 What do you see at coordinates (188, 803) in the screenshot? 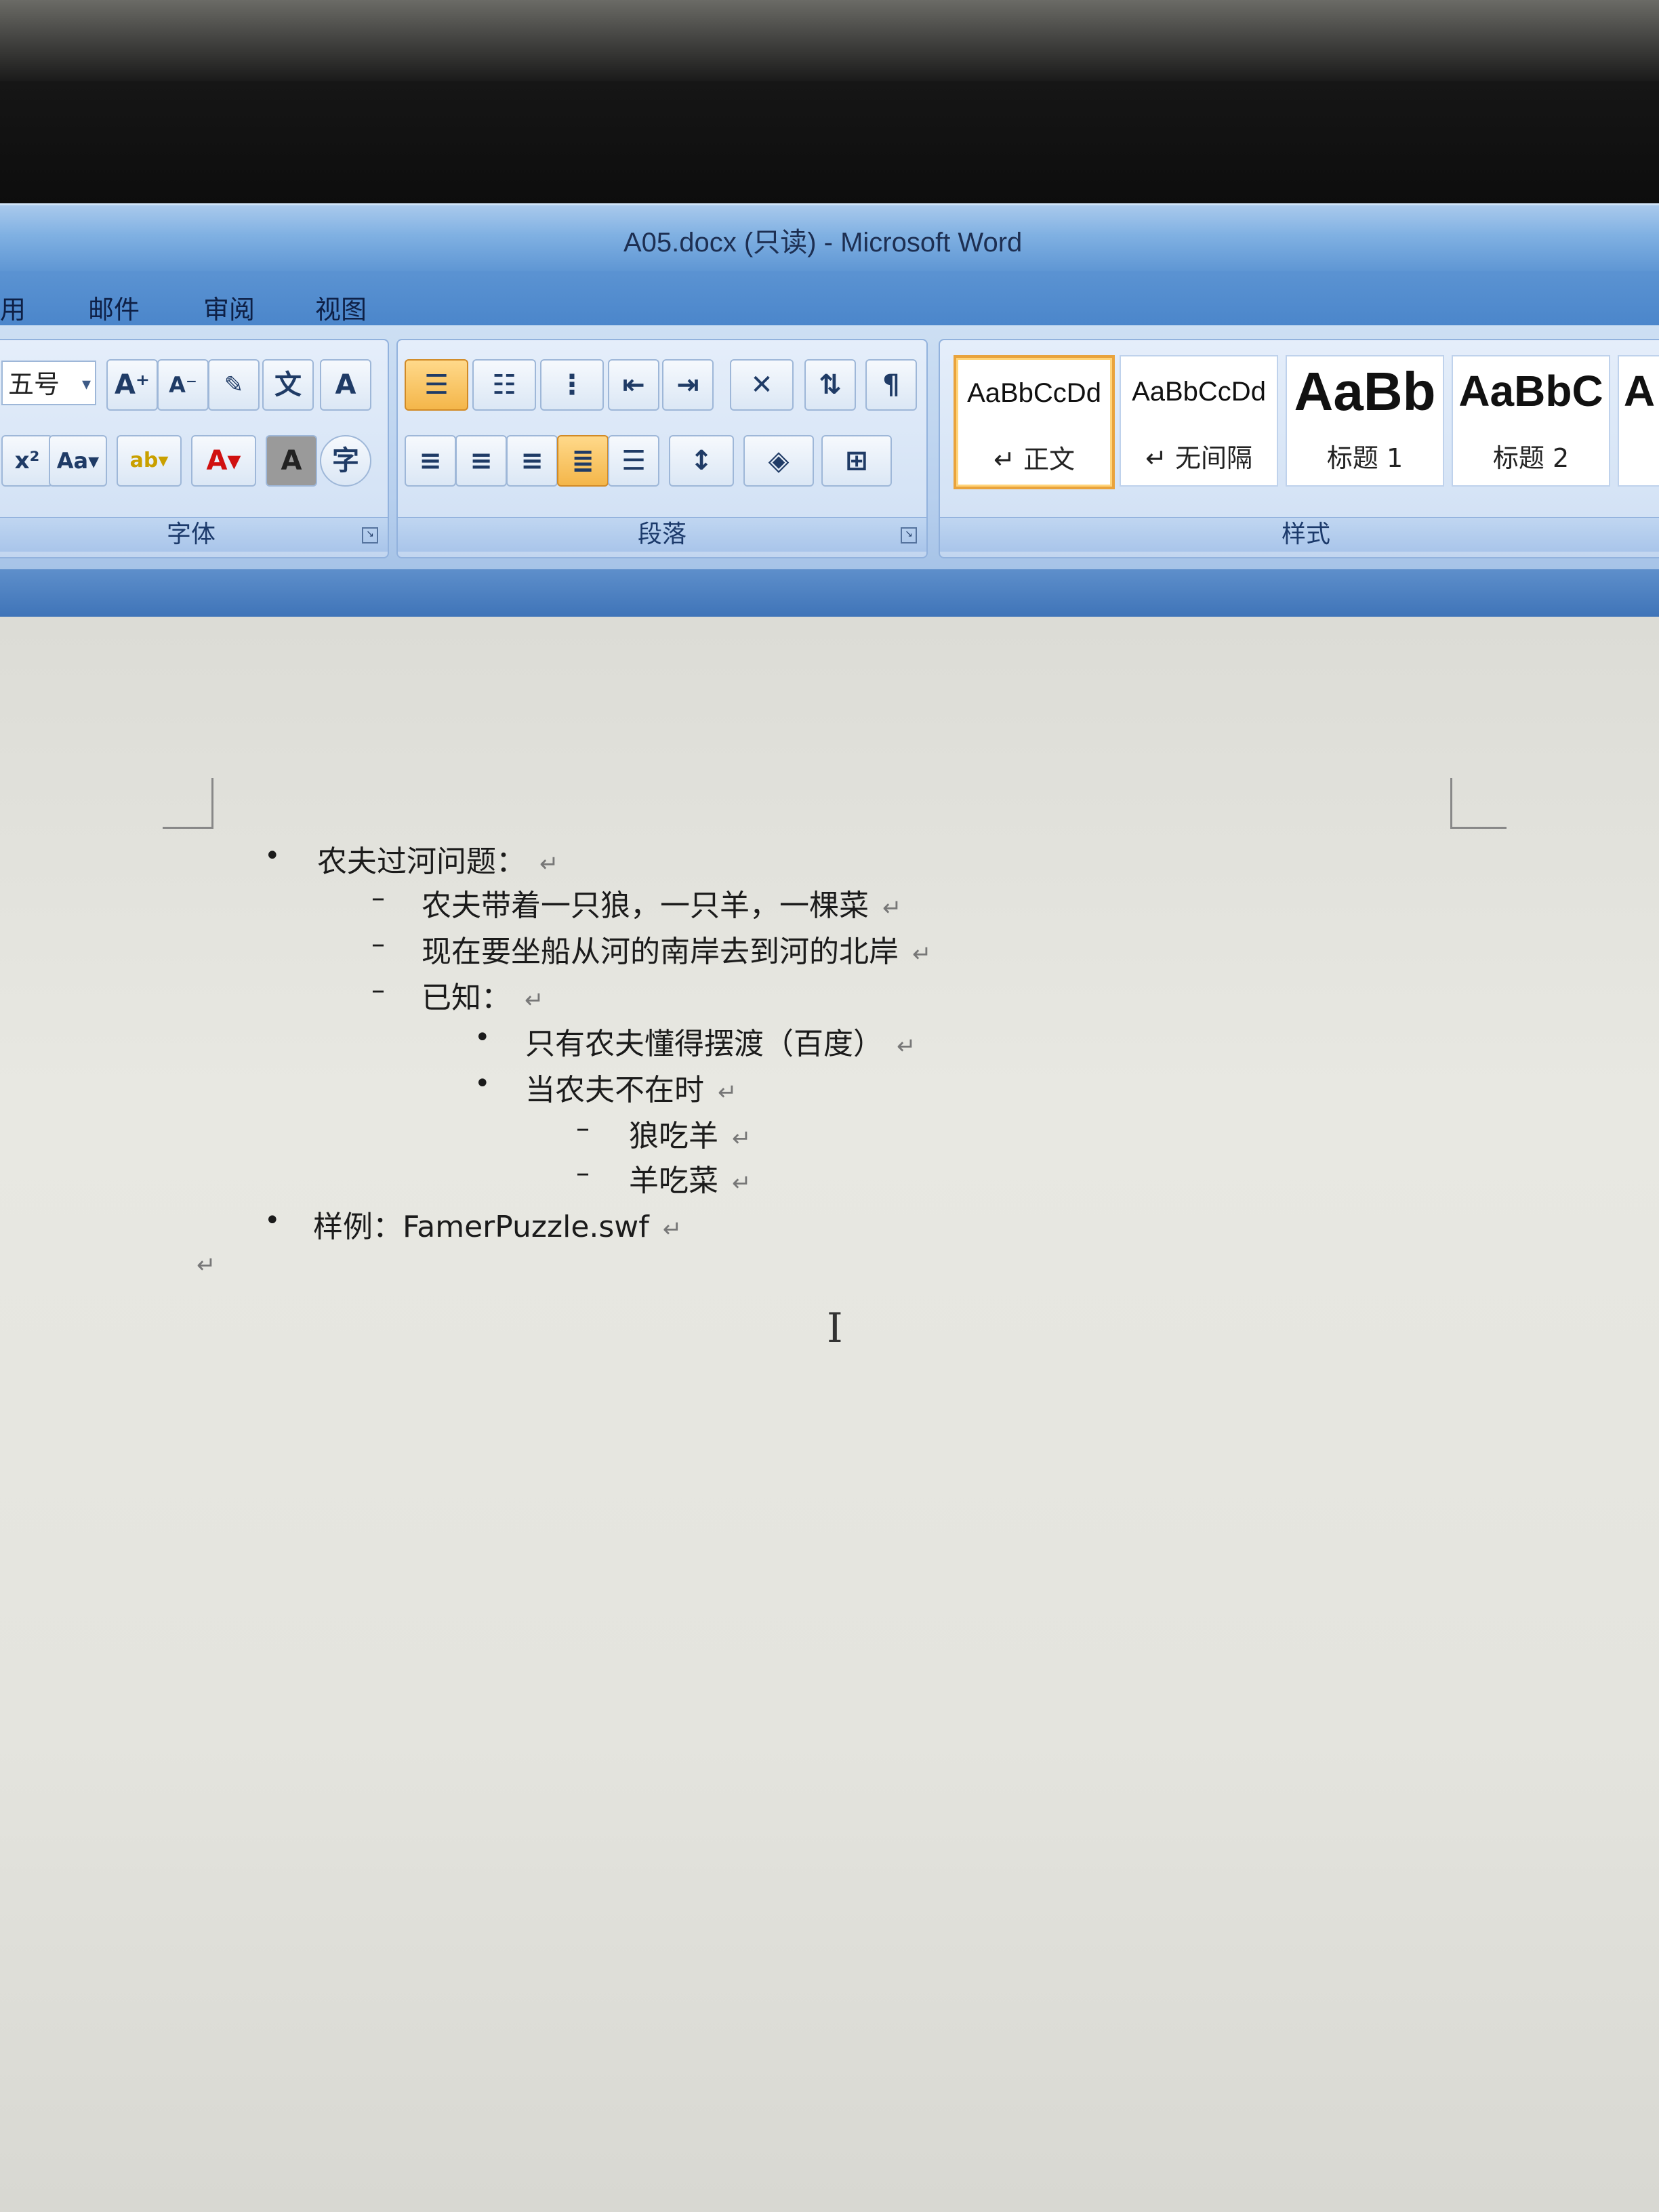
I see `crop-mark-left` at bounding box center [188, 803].